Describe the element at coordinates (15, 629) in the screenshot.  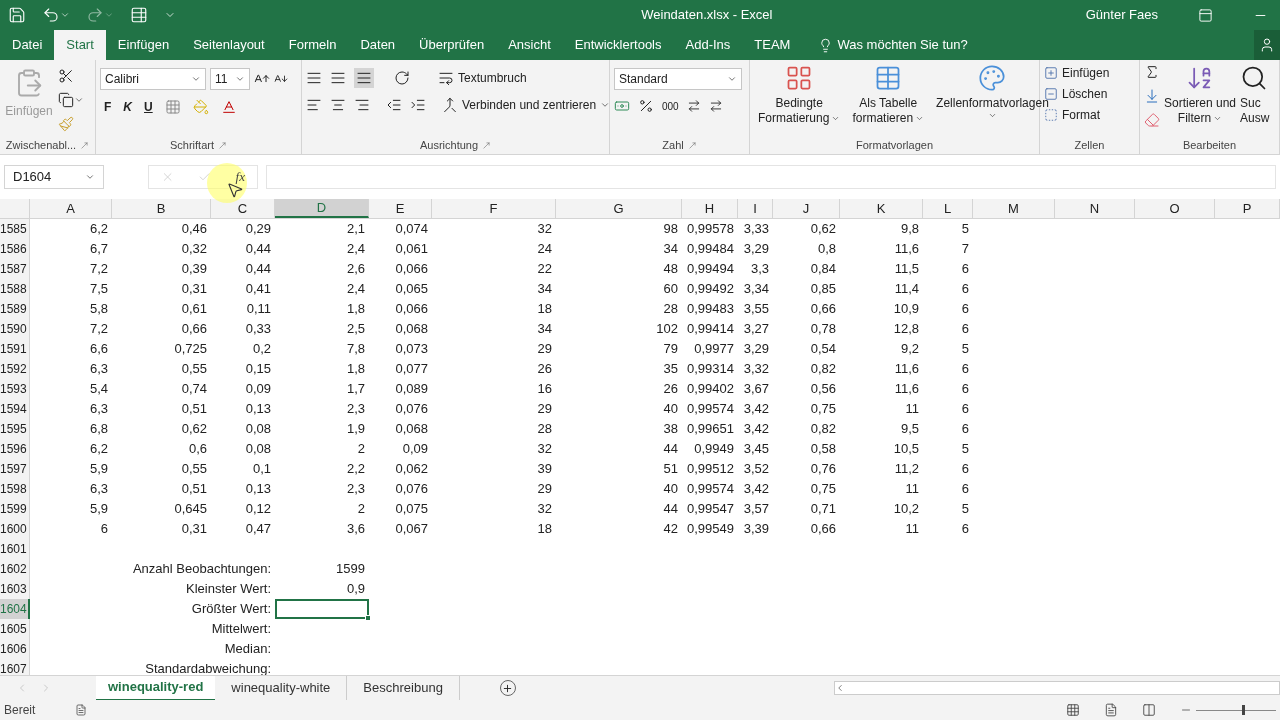
I see `row-header: 1605` at that location.